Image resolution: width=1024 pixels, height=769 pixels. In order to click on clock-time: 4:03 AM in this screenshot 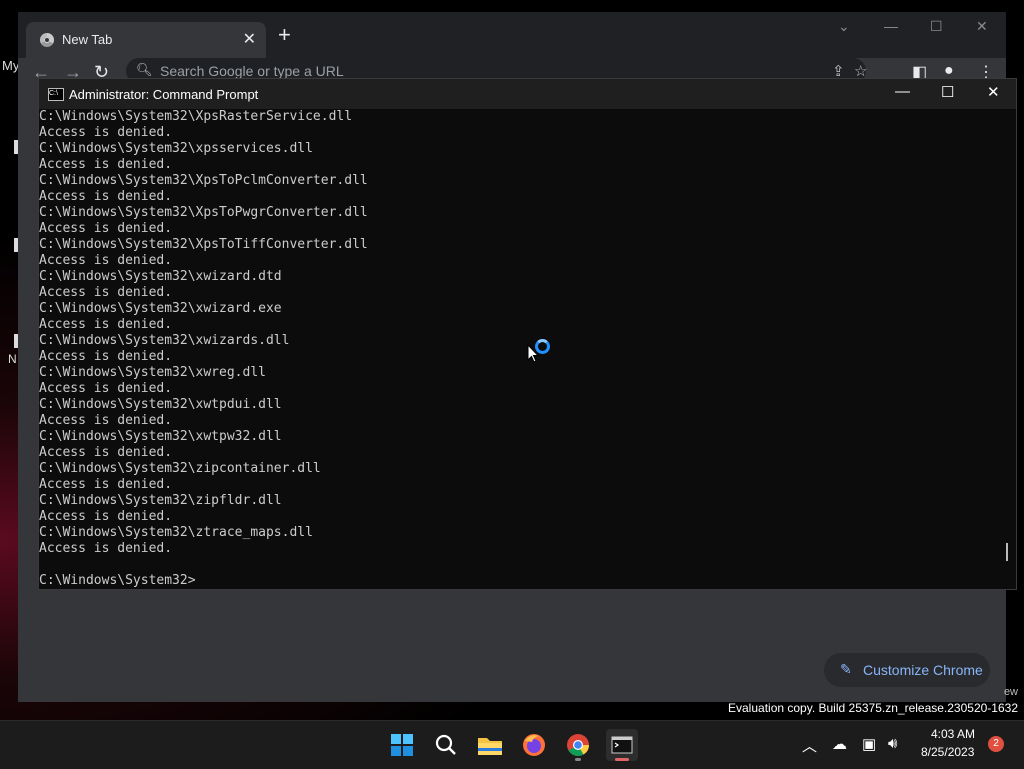, I will do `click(953, 734)`.